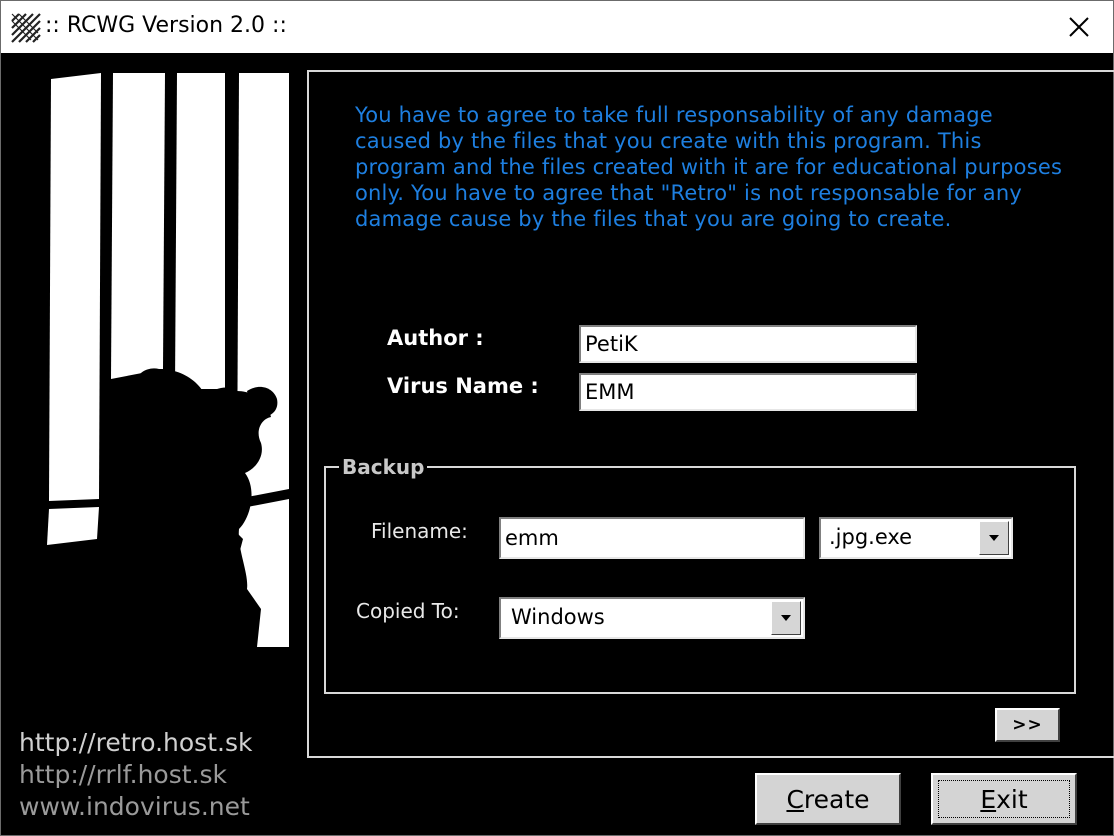 This screenshot has height=836, width=1114. What do you see at coordinates (652, 538) in the screenshot?
I see `filename-field: emm` at bounding box center [652, 538].